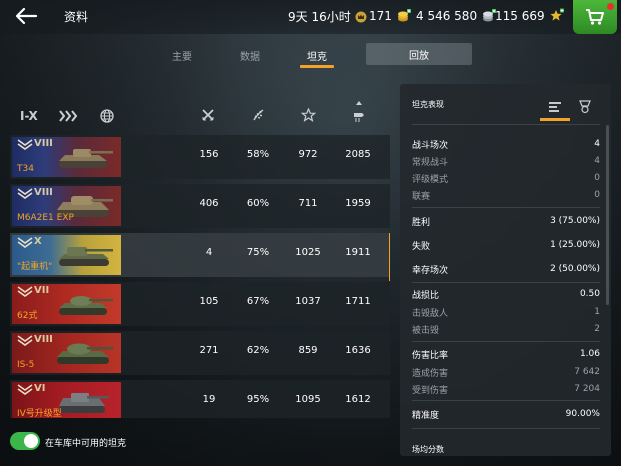  What do you see at coordinates (42, 290) in the screenshot?
I see `tank-tier: VII` at bounding box center [42, 290].